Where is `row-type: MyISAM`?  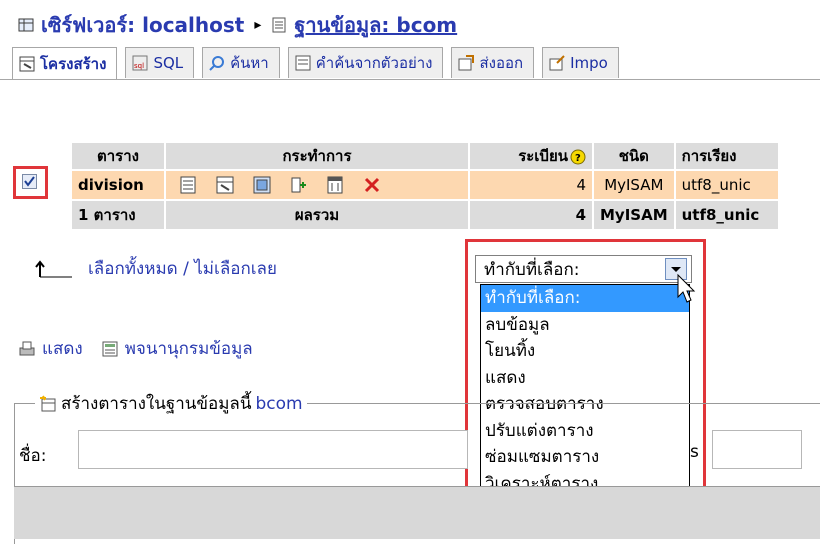
row-type: MyISAM is located at coordinates (634, 185).